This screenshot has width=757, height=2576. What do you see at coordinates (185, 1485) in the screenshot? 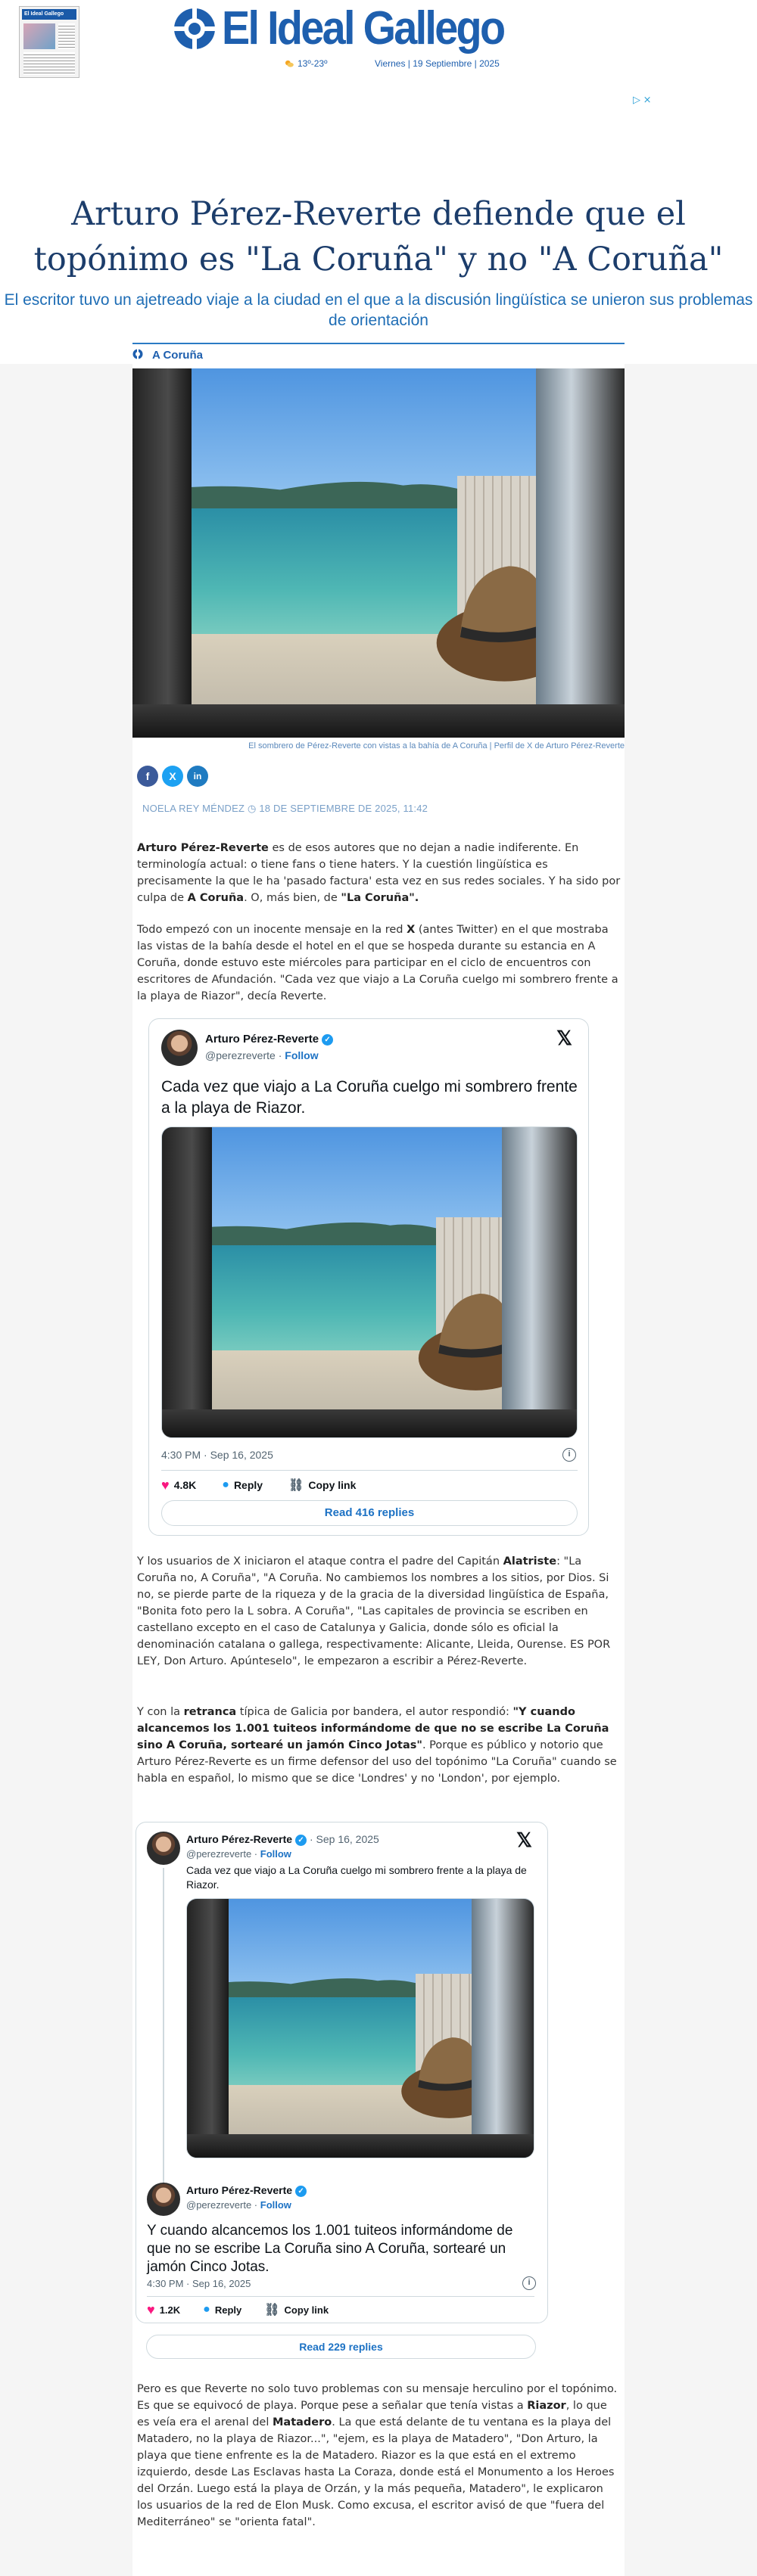
I see `like-count: 4.8K` at bounding box center [185, 1485].